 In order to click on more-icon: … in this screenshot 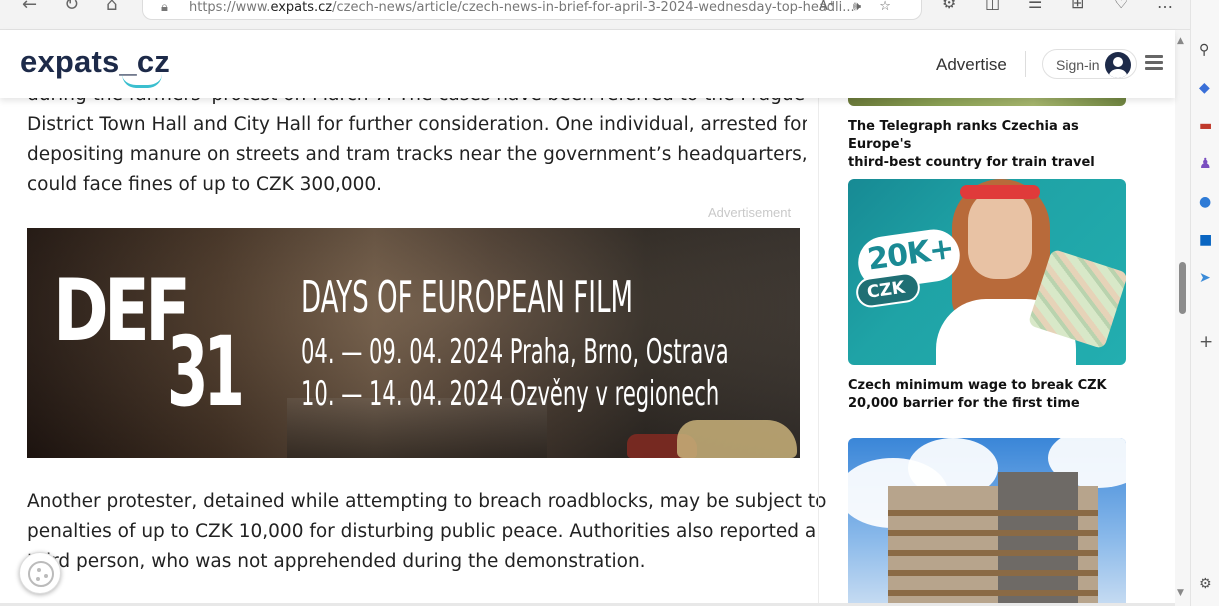, I will do `click(1173, 6)`.